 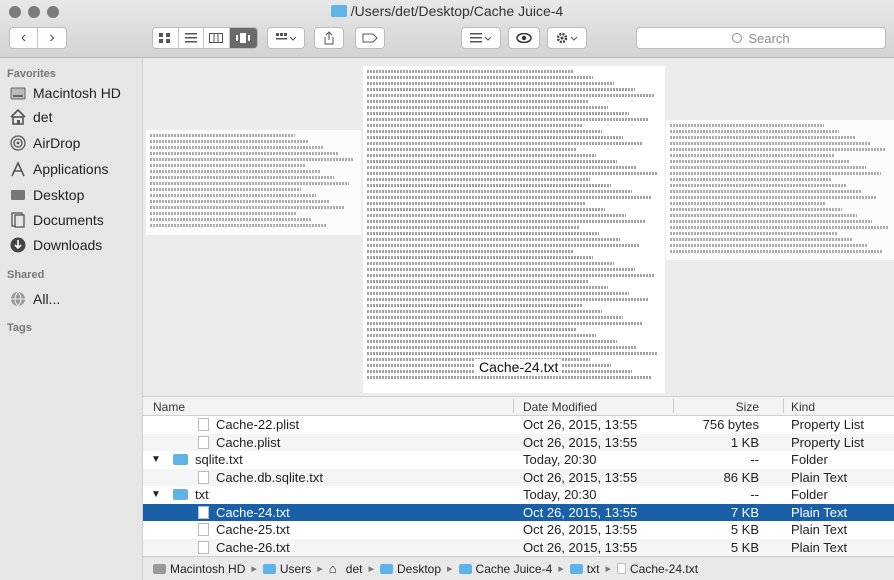 I want to click on cover-flow-icon, so click(x=243, y=38).